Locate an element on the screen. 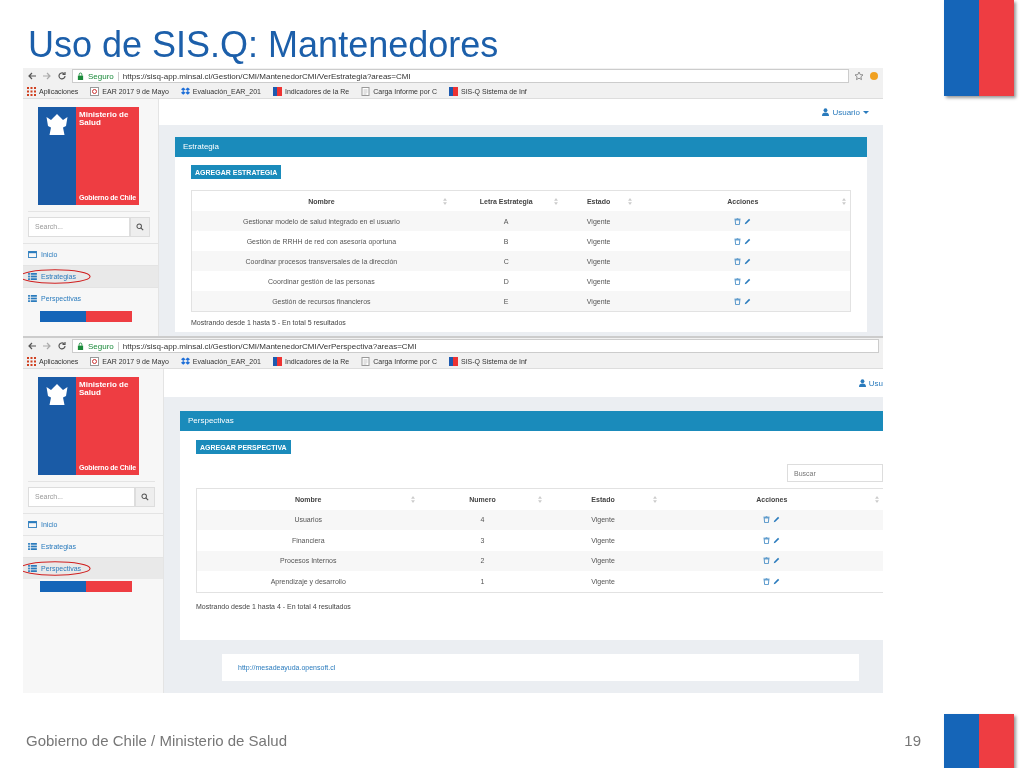 The width and height of the screenshot is (1024, 768). url-text: https://sisq-app.minsal.cl/Gestion/CMI/MantenedorCMI/VerPerspectiva?areas=CMI is located at coordinates (269, 346).